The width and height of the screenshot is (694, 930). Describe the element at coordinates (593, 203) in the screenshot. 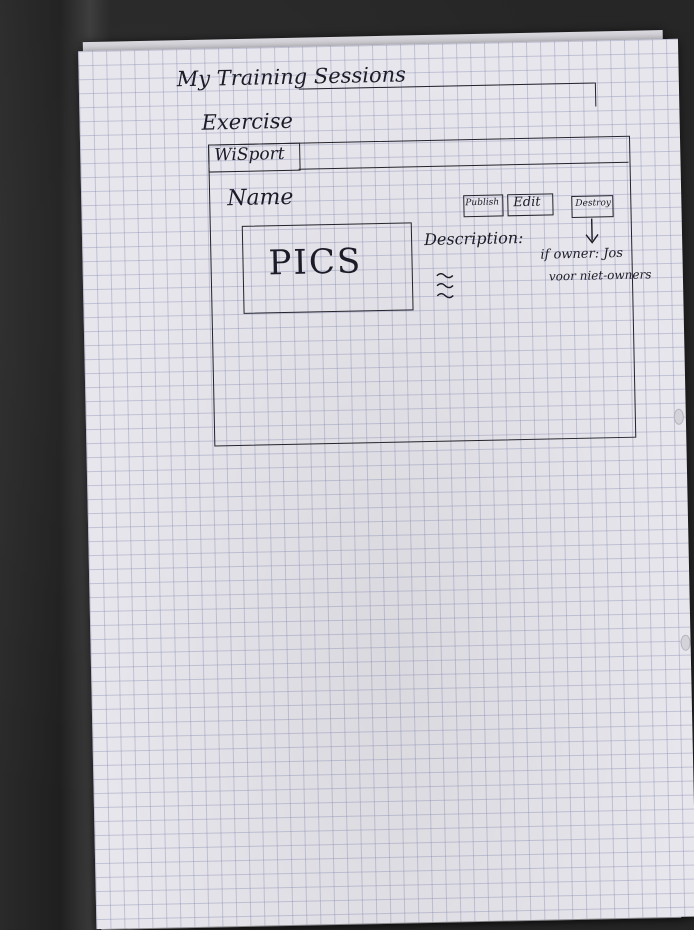

I see `sketch-destroy-label: Destroy` at that location.